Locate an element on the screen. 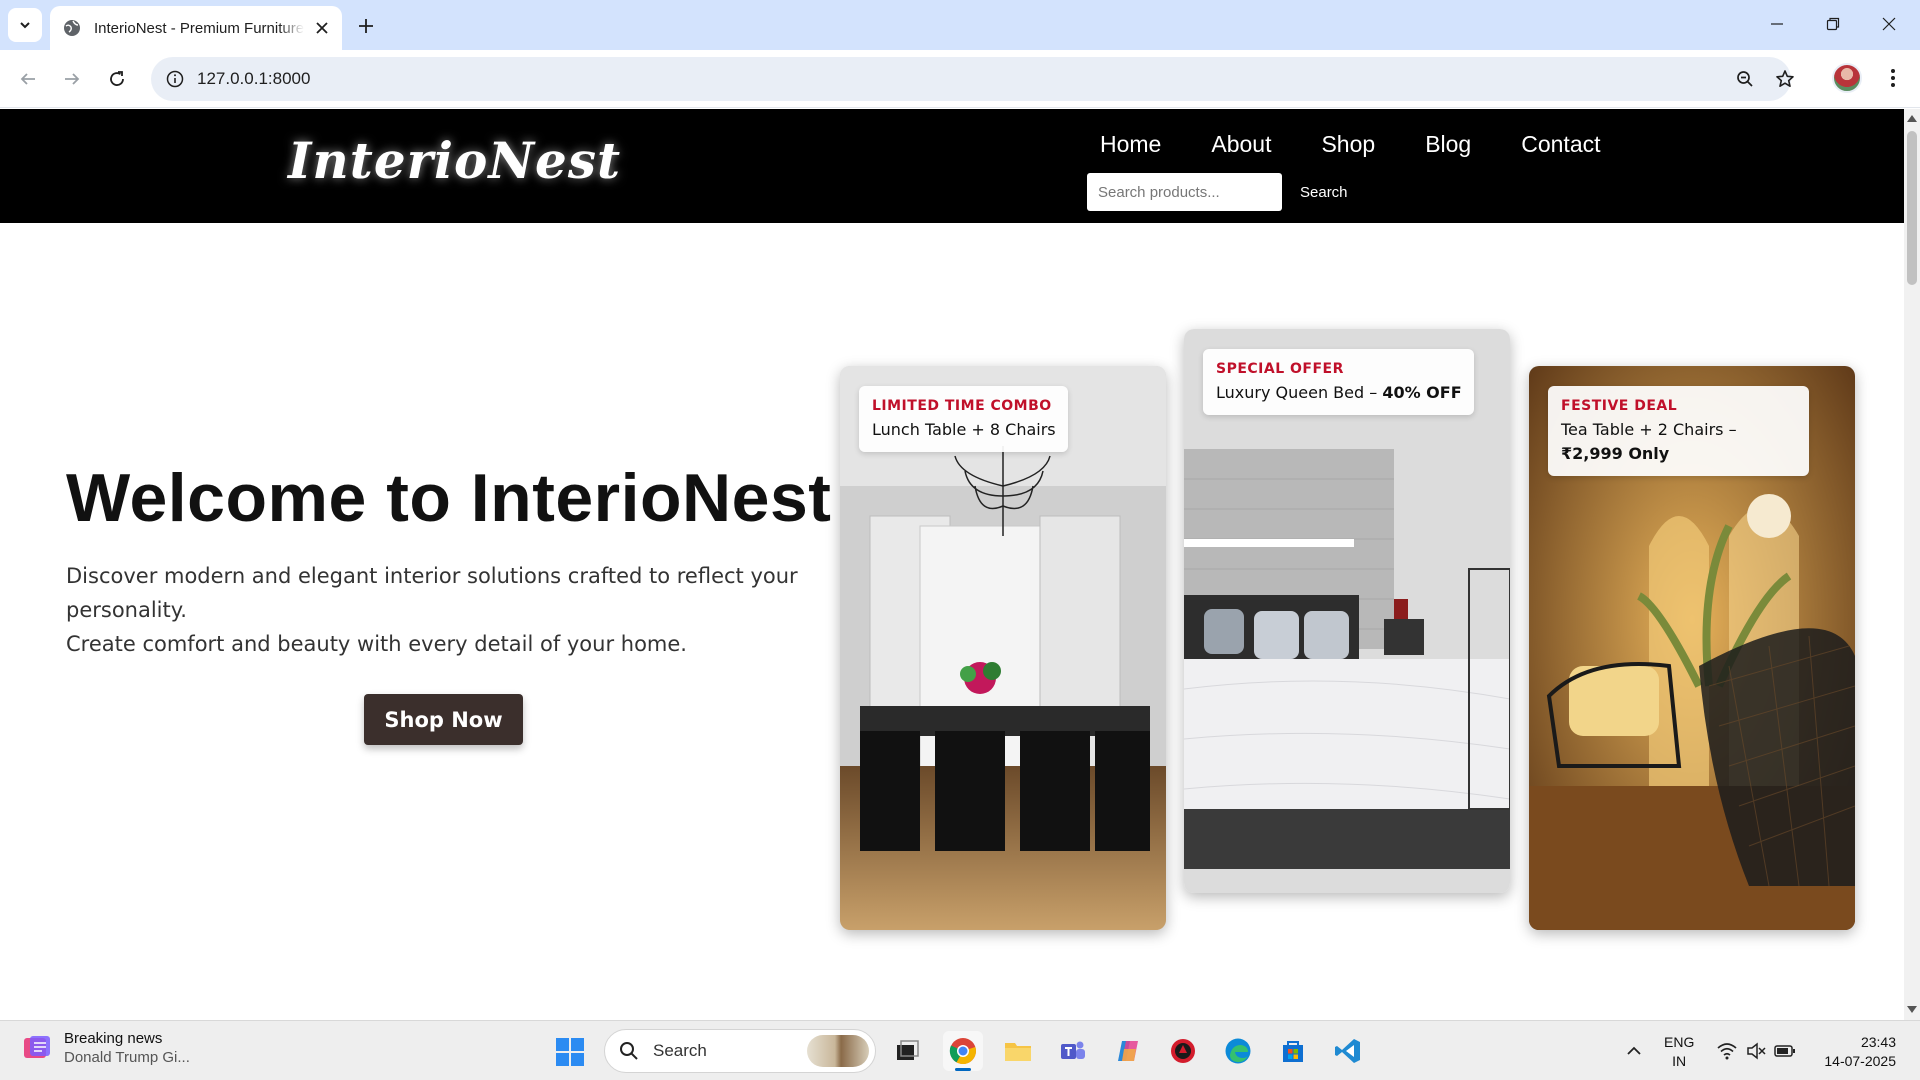  offer-tag: SPECIAL OFFER is located at coordinates (1280, 369).